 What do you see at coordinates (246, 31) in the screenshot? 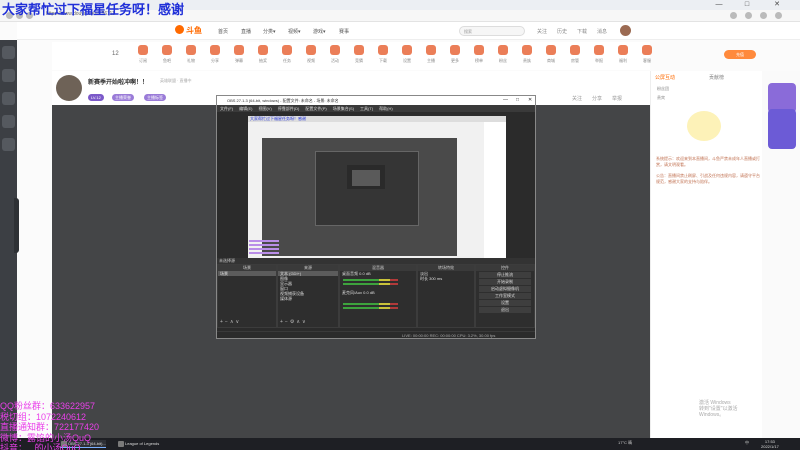
I see `nav-live: 直播` at bounding box center [246, 31].